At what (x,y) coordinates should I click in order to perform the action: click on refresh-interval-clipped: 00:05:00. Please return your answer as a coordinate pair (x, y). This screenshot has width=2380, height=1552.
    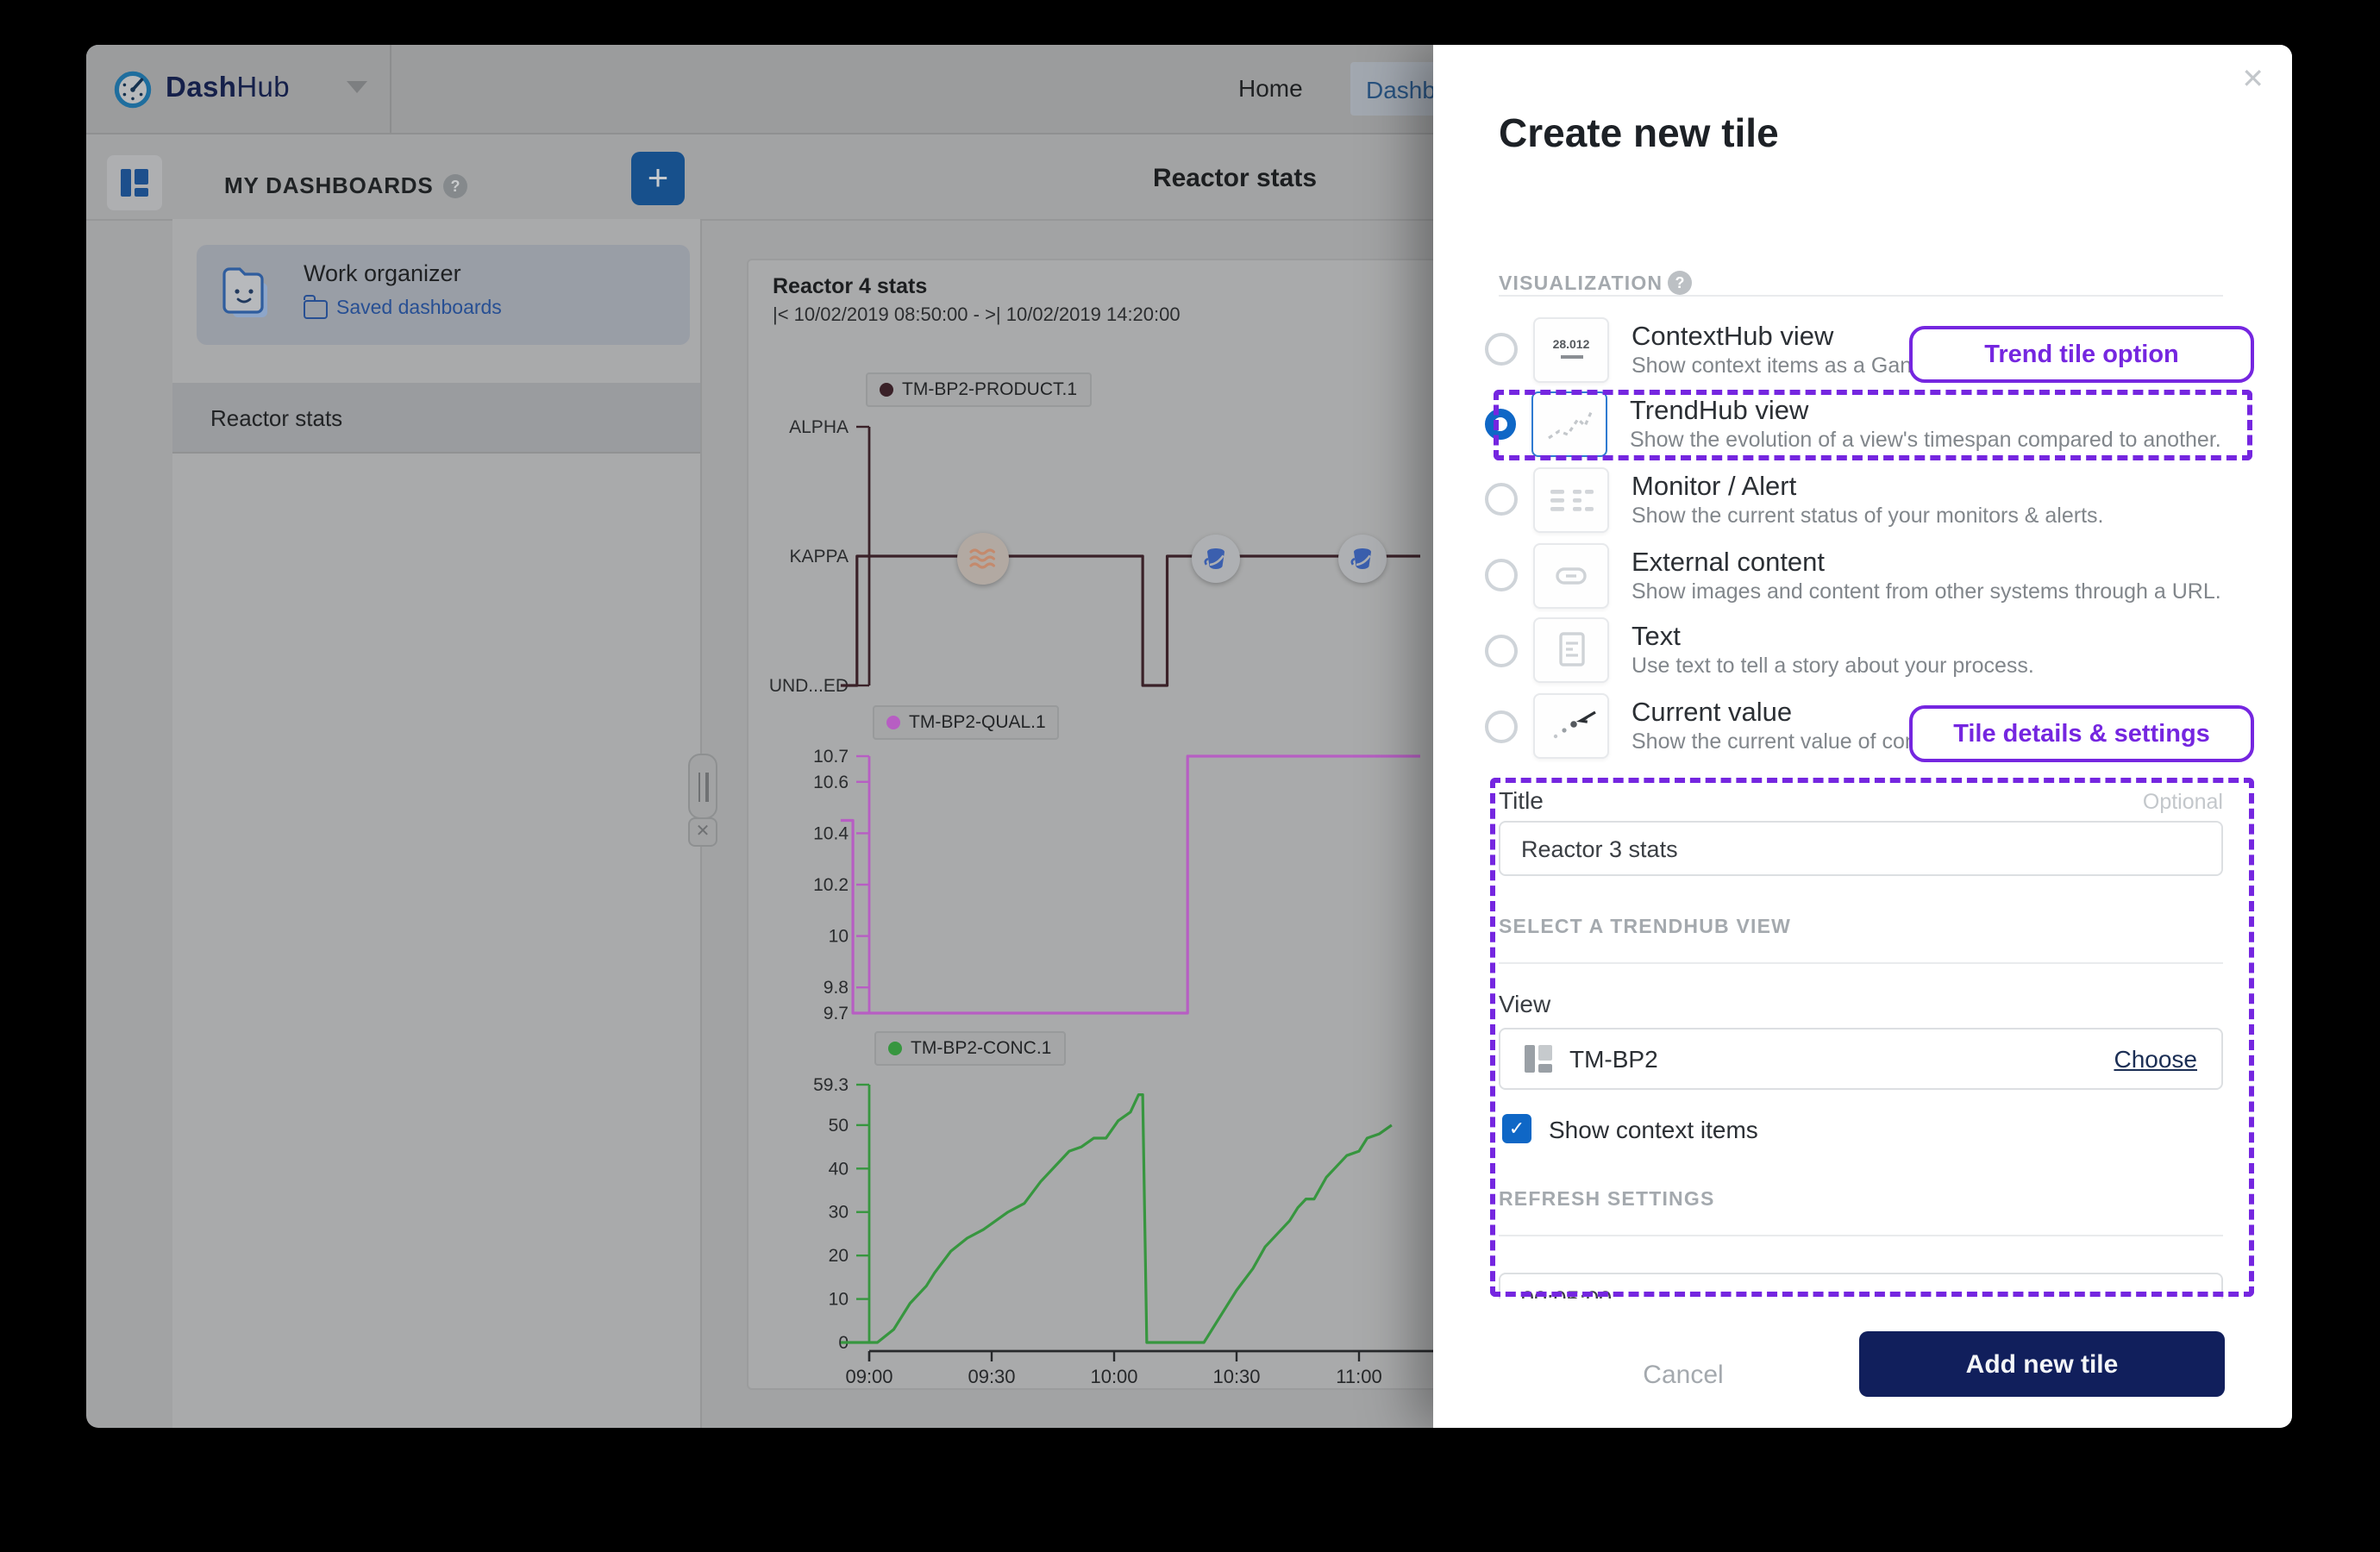
    Looking at the image, I should click on (1861, 1286).